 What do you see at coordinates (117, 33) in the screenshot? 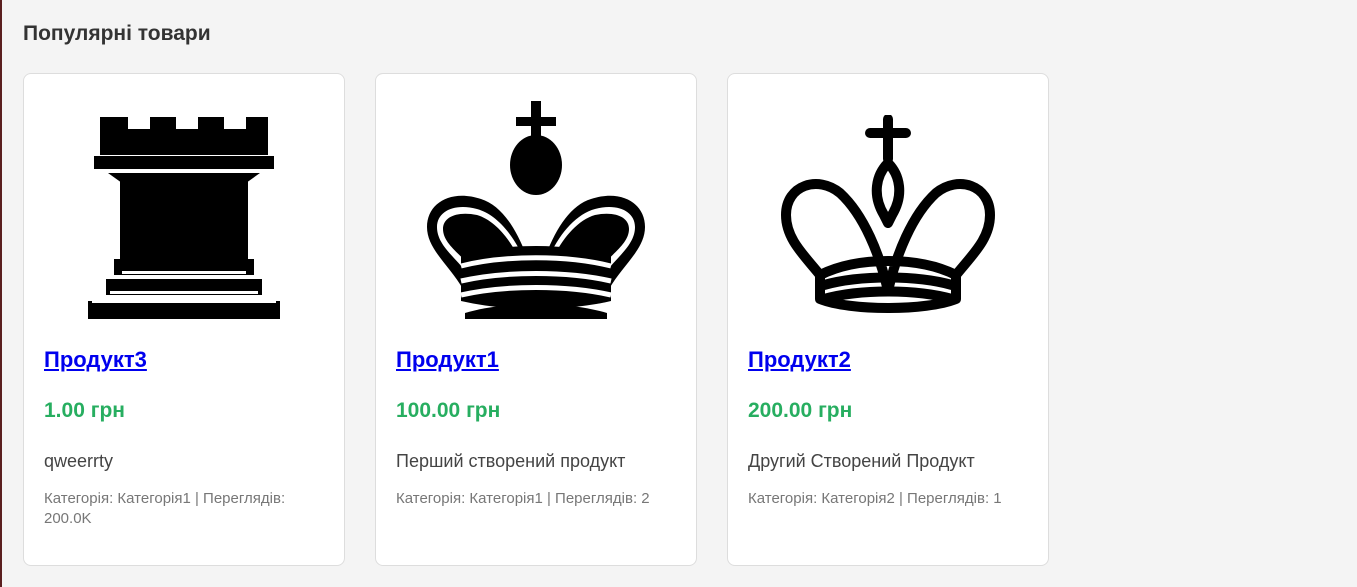
I see `section-title: Популярні товари` at bounding box center [117, 33].